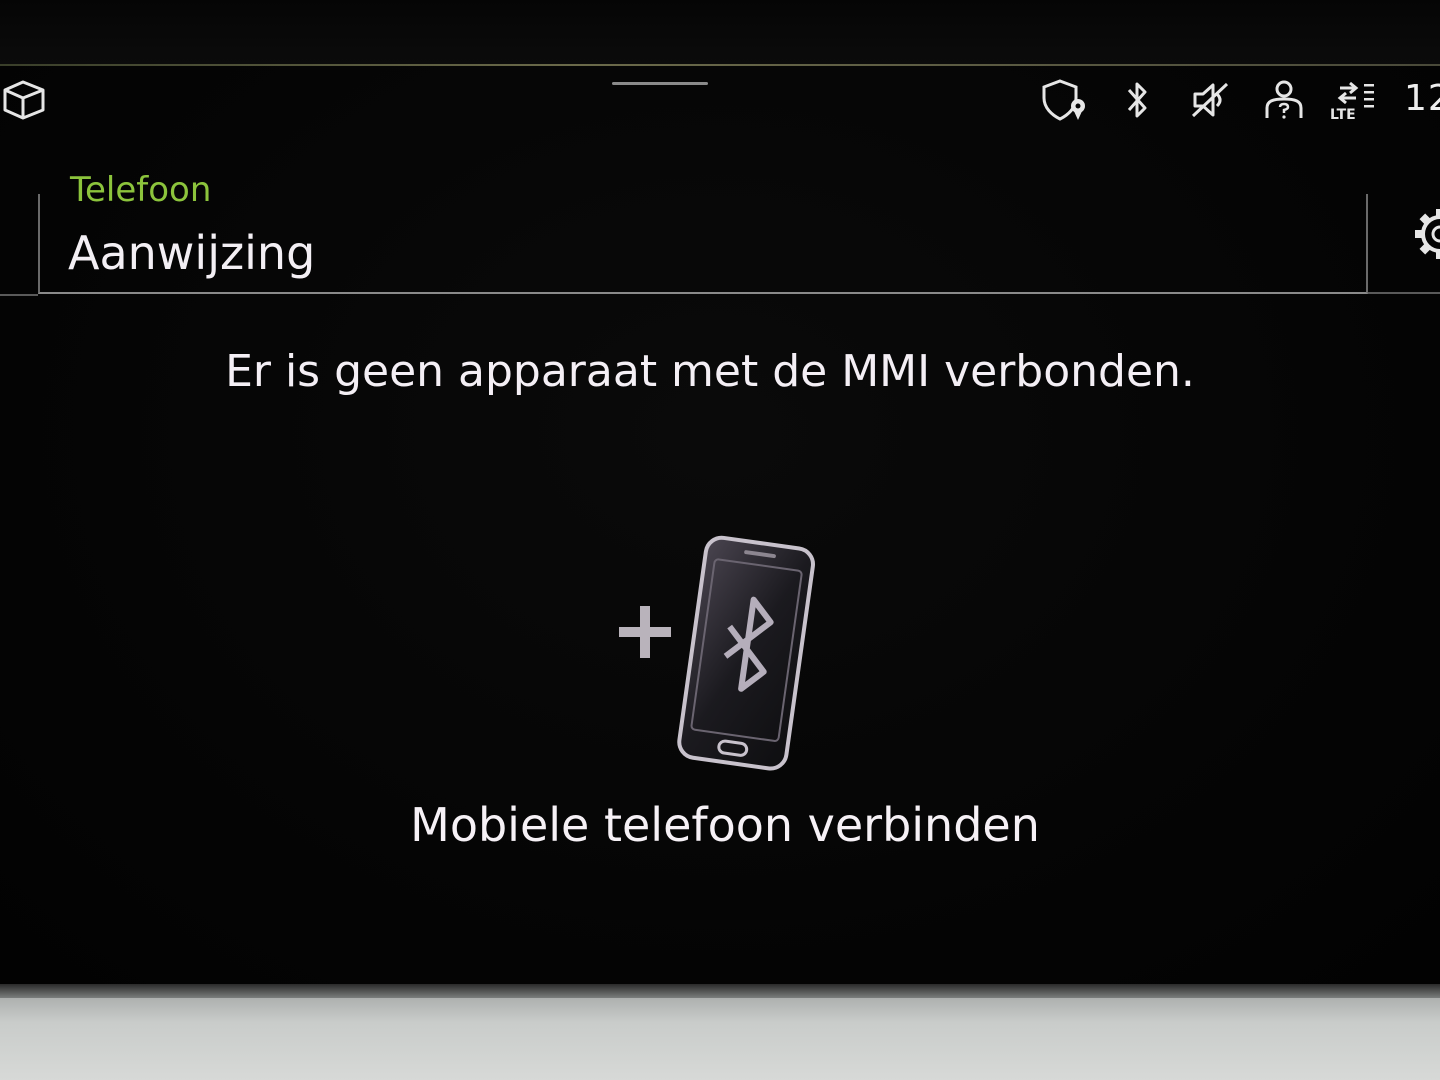 This screenshot has width=1440, height=1080. What do you see at coordinates (1404, 293) in the screenshot?
I see `header-divider-right` at bounding box center [1404, 293].